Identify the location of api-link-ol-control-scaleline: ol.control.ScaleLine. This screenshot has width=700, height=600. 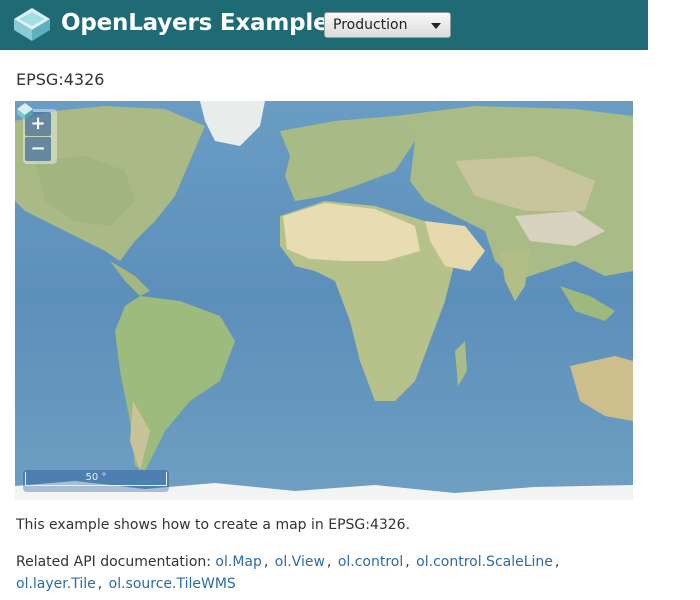
(484, 562).